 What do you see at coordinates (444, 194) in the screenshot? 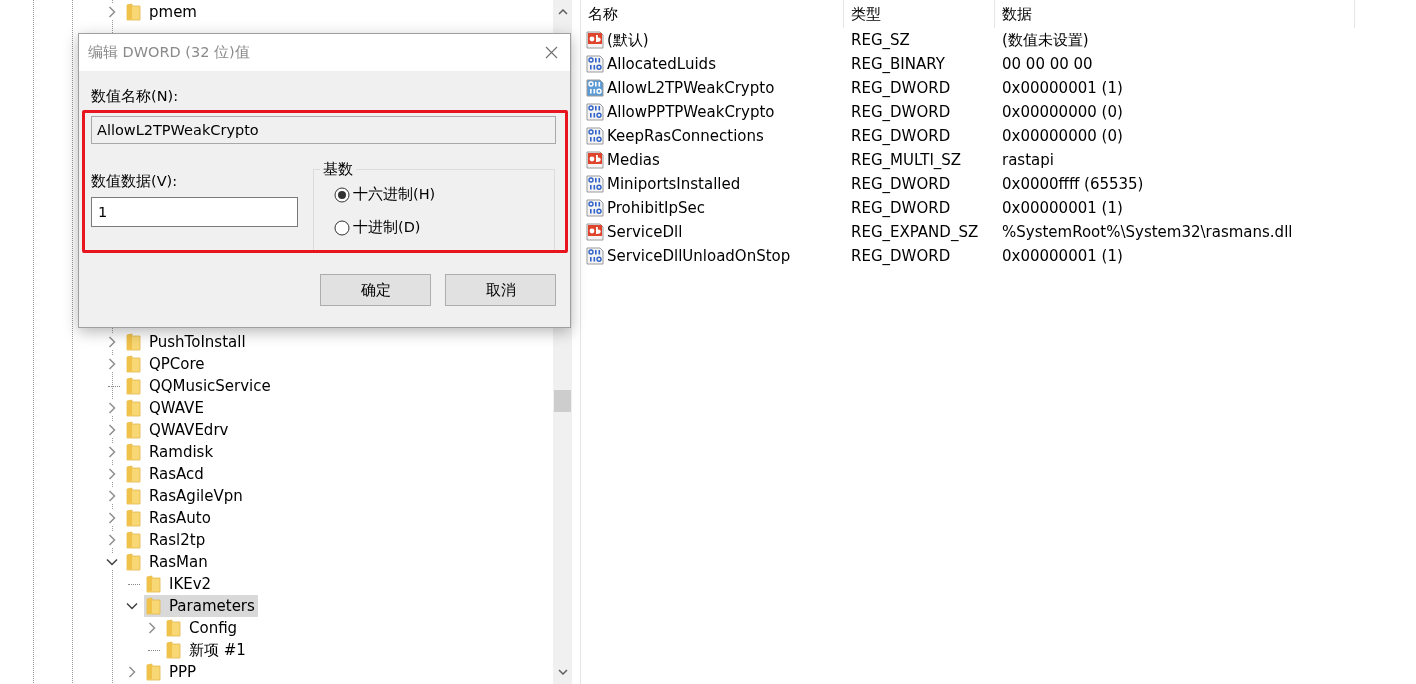
I see `radio-option: 十六进制(H)` at bounding box center [444, 194].